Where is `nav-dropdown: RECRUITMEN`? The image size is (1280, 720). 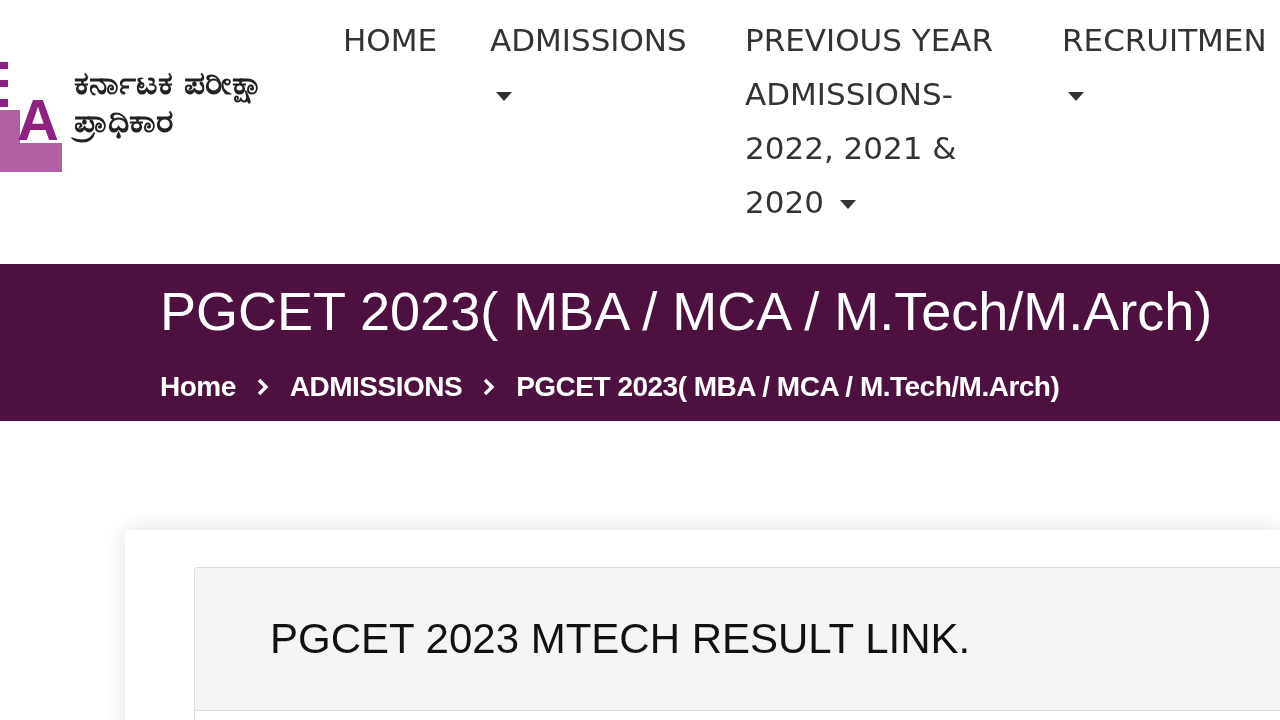 nav-dropdown: RECRUITMEN is located at coordinates (1169, 67).